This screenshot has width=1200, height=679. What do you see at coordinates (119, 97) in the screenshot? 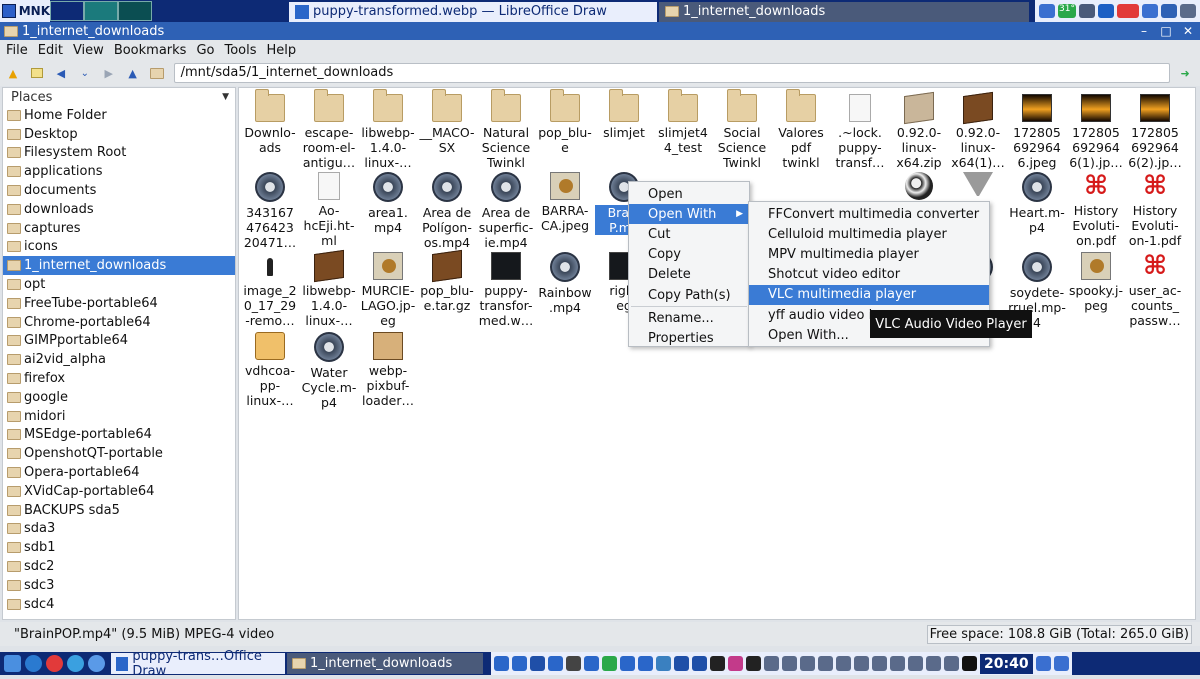
I see `places-header: Places ▼` at bounding box center [119, 97].